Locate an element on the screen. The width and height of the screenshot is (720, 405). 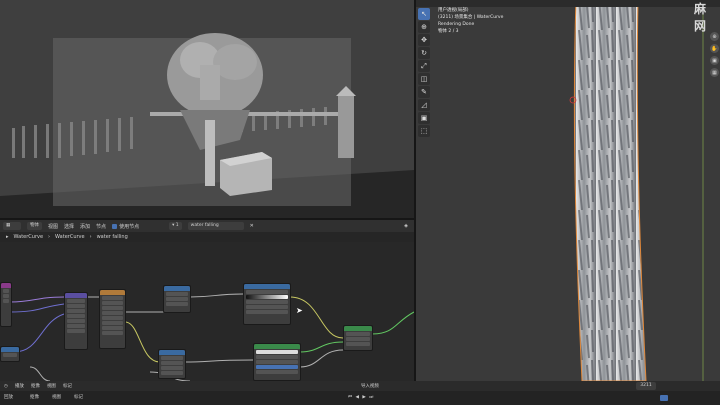
viewport-header is located at coordinates (568, 3).